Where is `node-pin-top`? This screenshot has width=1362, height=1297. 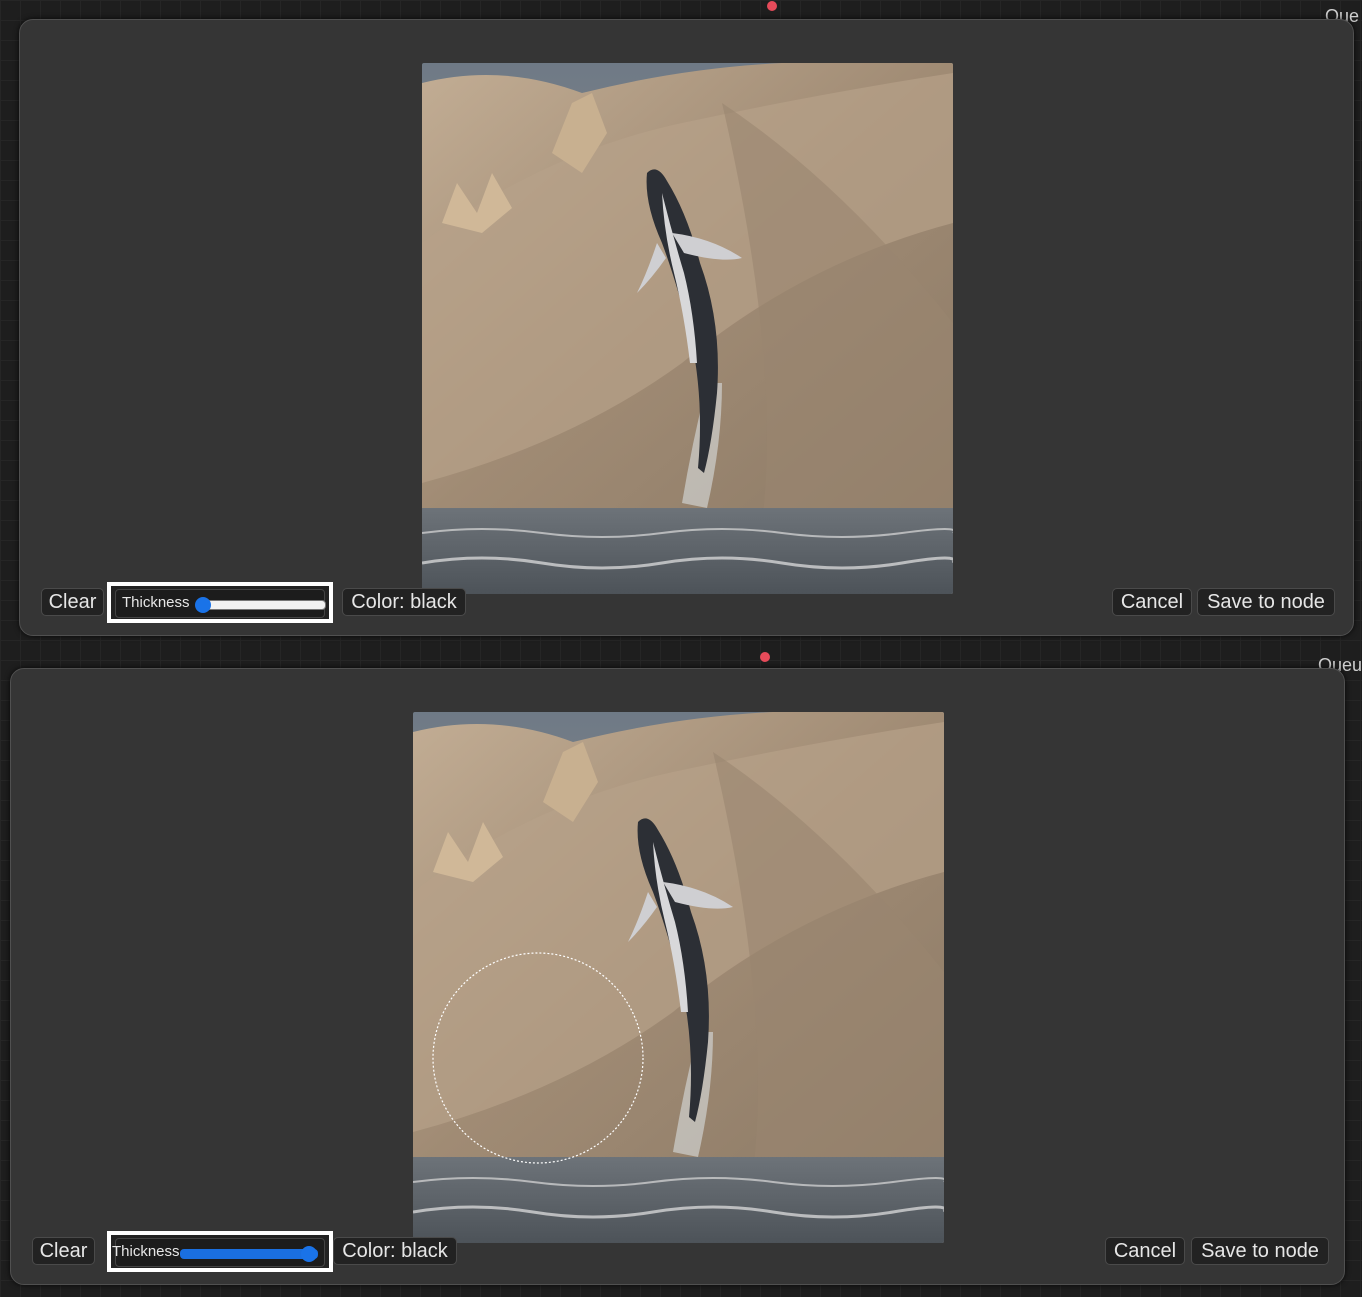
node-pin-top is located at coordinates (772, 6).